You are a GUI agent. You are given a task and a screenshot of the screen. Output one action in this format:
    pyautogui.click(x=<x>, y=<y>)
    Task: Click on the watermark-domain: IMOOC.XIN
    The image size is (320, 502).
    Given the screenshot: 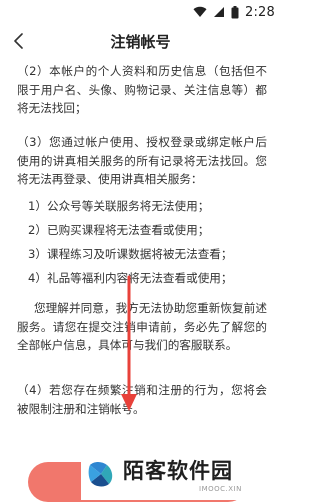 What is the action you would take?
    pyautogui.click(x=220, y=489)
    